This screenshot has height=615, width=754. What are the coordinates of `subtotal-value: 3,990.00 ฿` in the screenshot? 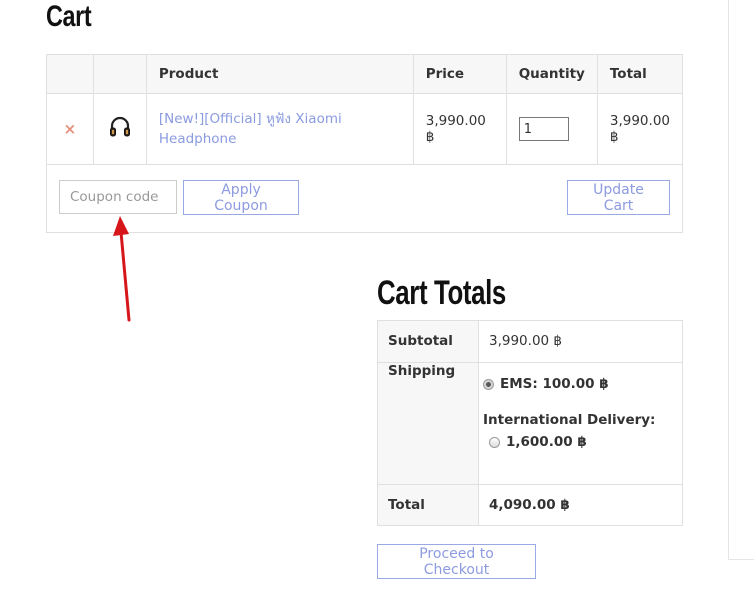 It's located at (580, 341).